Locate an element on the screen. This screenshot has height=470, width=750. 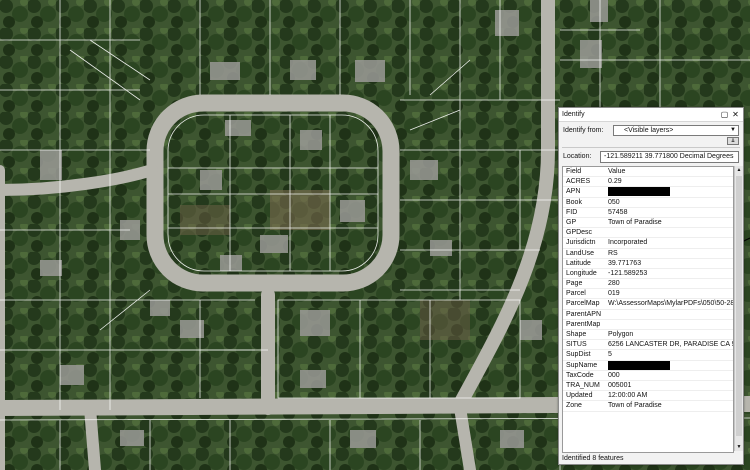
field-name: ACRES is located at coordinates (578, 182).